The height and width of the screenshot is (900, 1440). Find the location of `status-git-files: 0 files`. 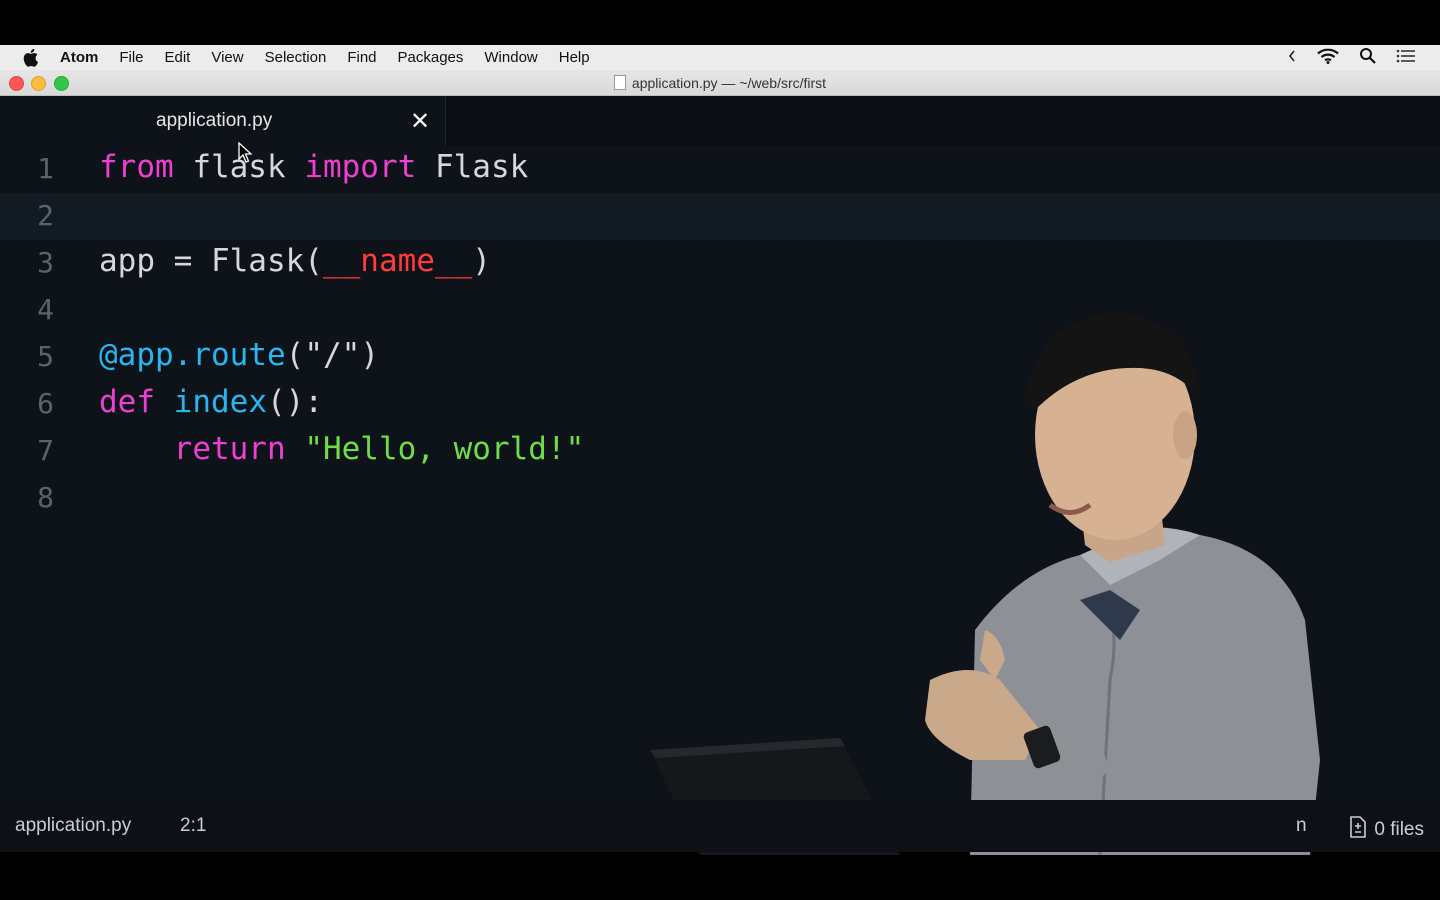

status-git-files: 0 files is located at coordinates (1385, 830).